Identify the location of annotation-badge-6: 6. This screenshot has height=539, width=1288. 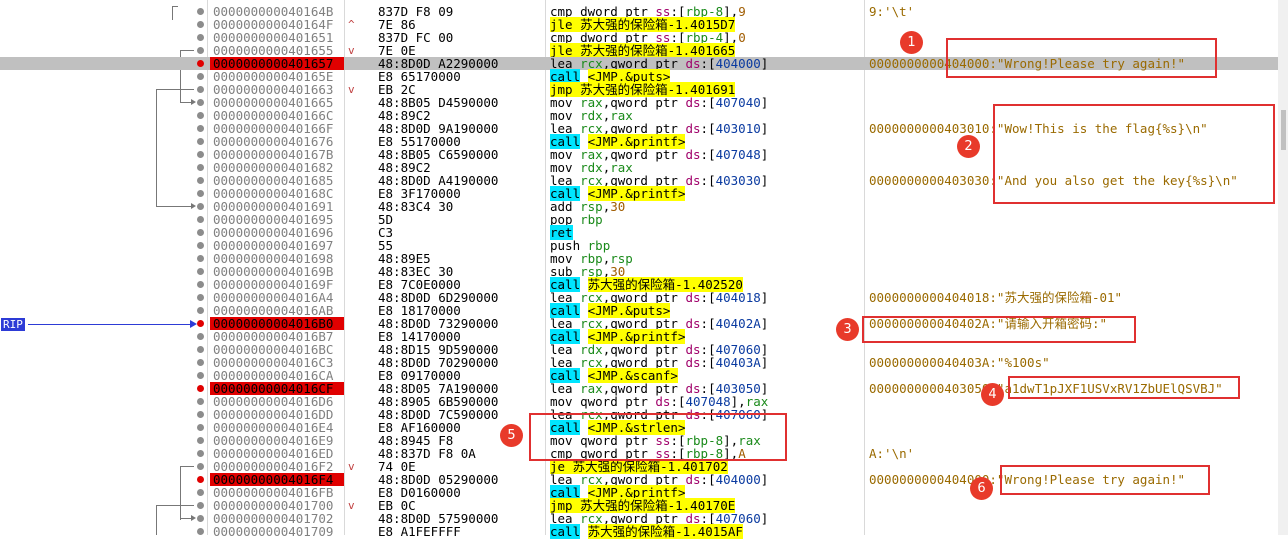
(981, 488).